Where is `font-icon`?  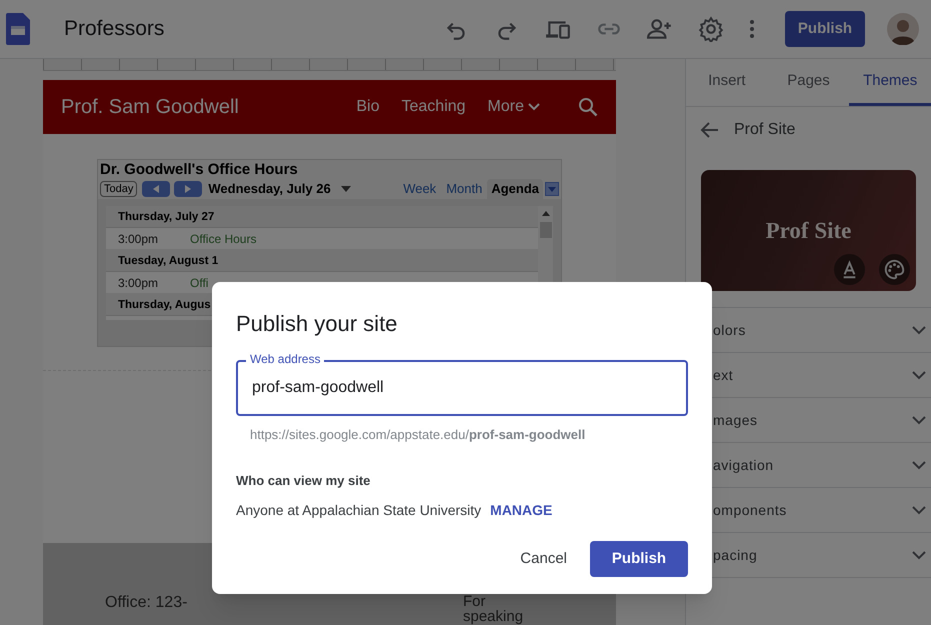
font-icon is located at coordinates (849, 269).